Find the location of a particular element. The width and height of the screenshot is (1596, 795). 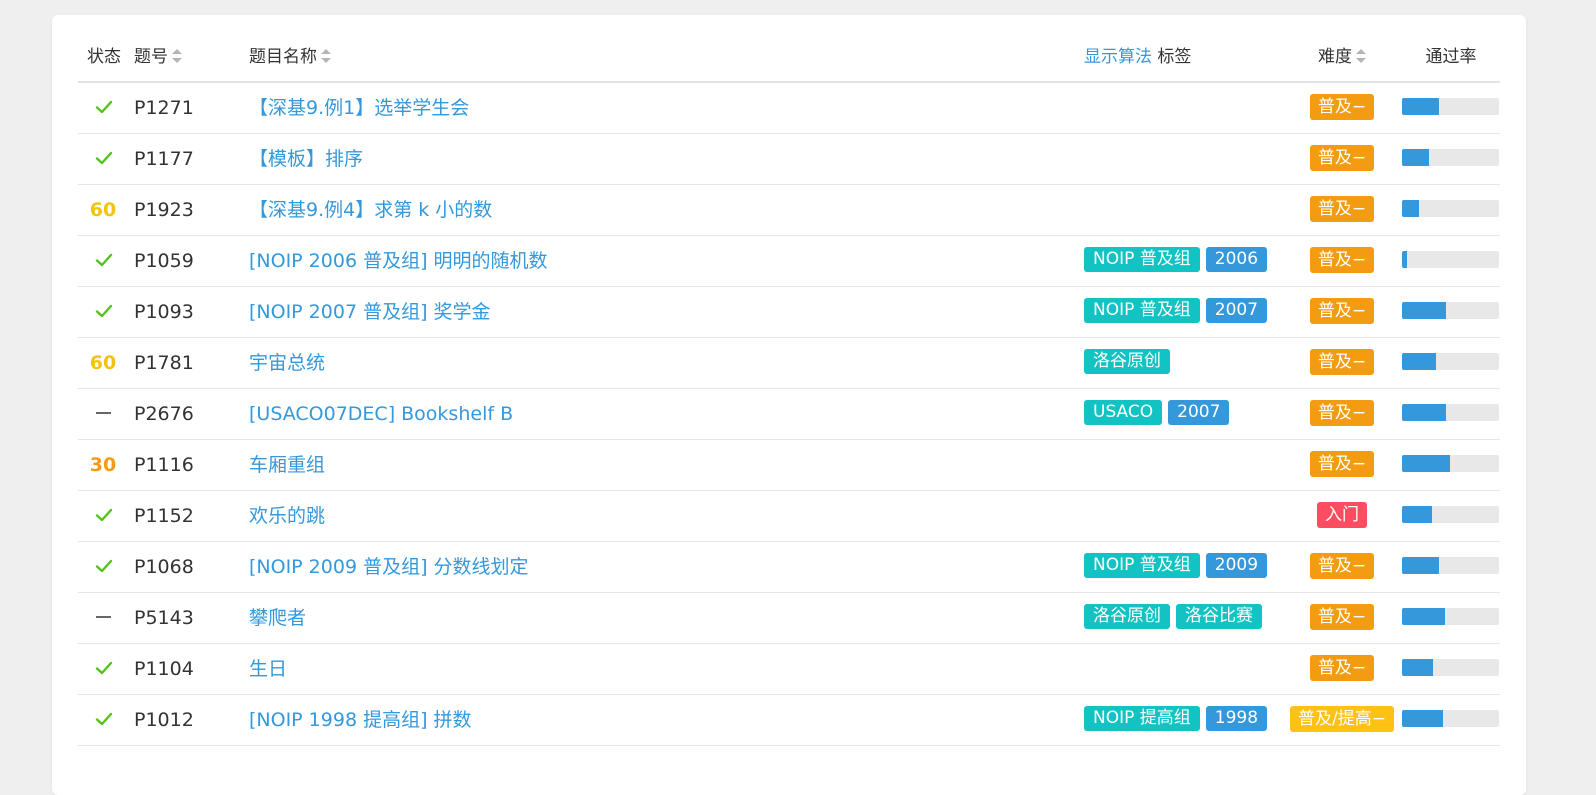

header-pid-sort: 题号 is located at coordinates (184, 60).